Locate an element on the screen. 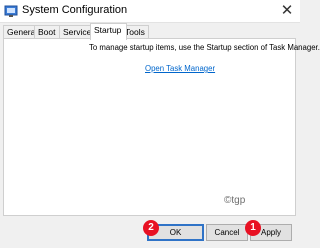 This screenshot has width=320, height=248. step-marker-2: 2 is located at coordinates (151, 228).